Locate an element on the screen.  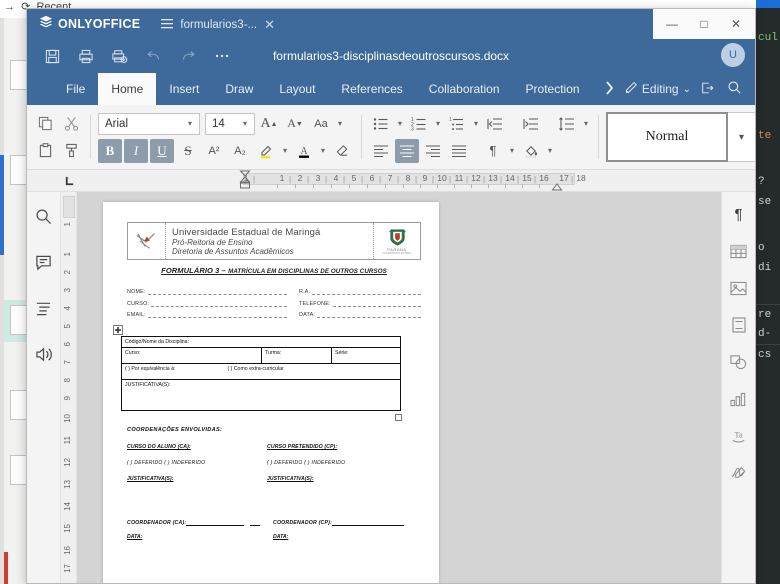
paragraph-marks-icon: ¶ is located at coordinates (493, 151).